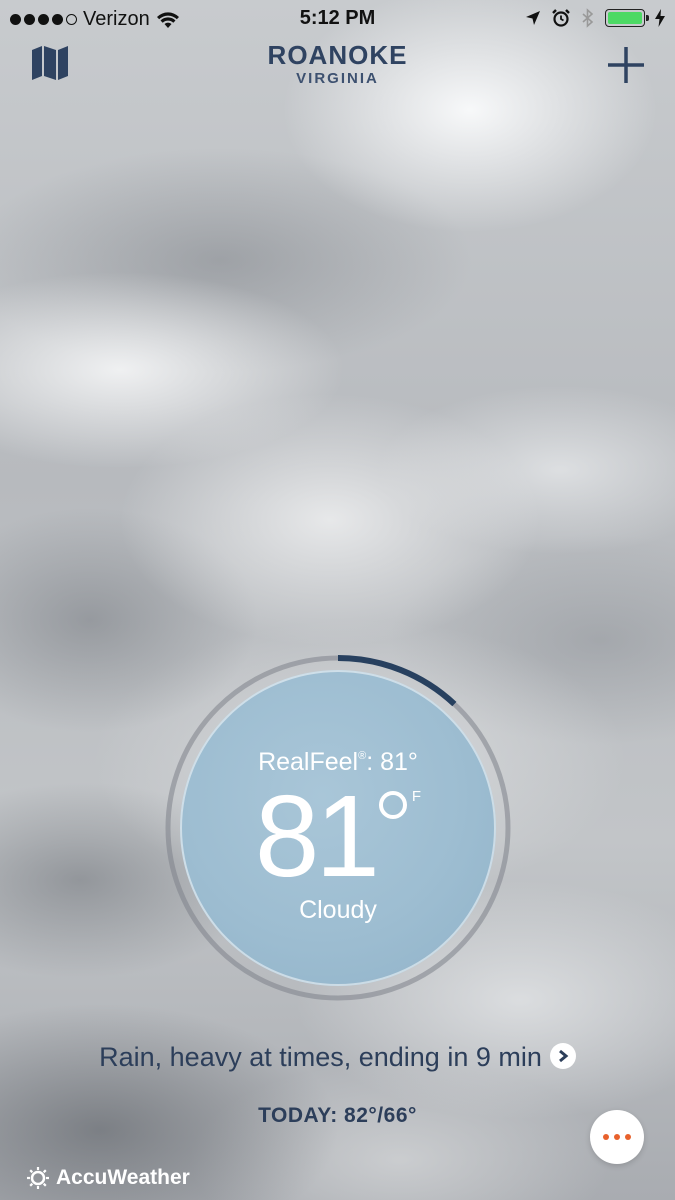  I want to click on degree-symbol-icon, so click(393, 805).